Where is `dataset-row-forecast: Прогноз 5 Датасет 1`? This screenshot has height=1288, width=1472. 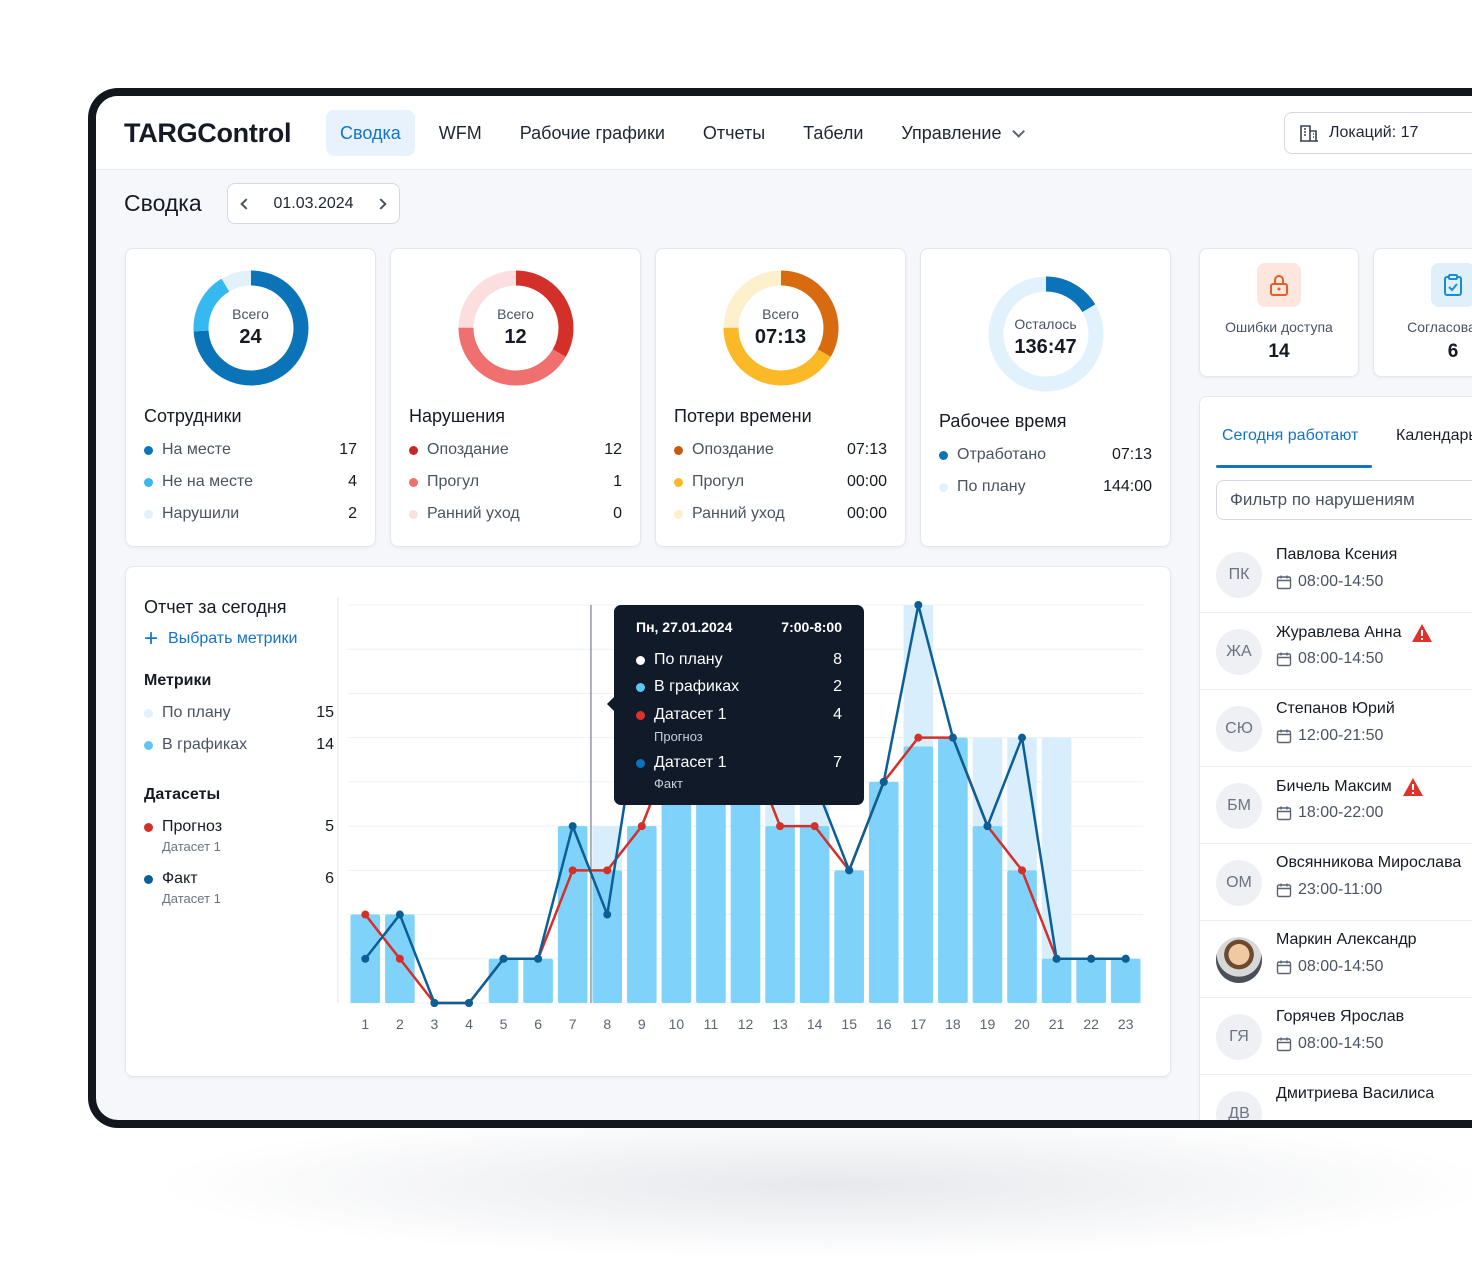 dataset-row-forecast: Прогноз 5 Датасет 1 is located at coordinates (239, 836).